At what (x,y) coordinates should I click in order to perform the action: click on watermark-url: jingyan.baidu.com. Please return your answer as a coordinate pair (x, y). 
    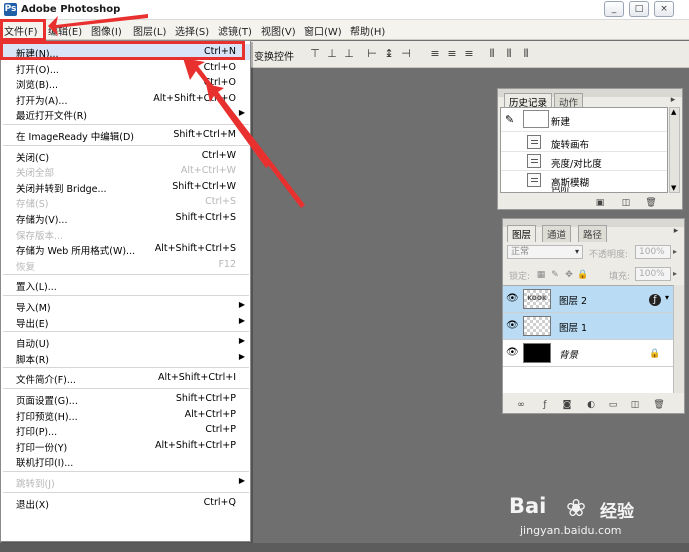
    Looking at the image, I should click on (571, 530).